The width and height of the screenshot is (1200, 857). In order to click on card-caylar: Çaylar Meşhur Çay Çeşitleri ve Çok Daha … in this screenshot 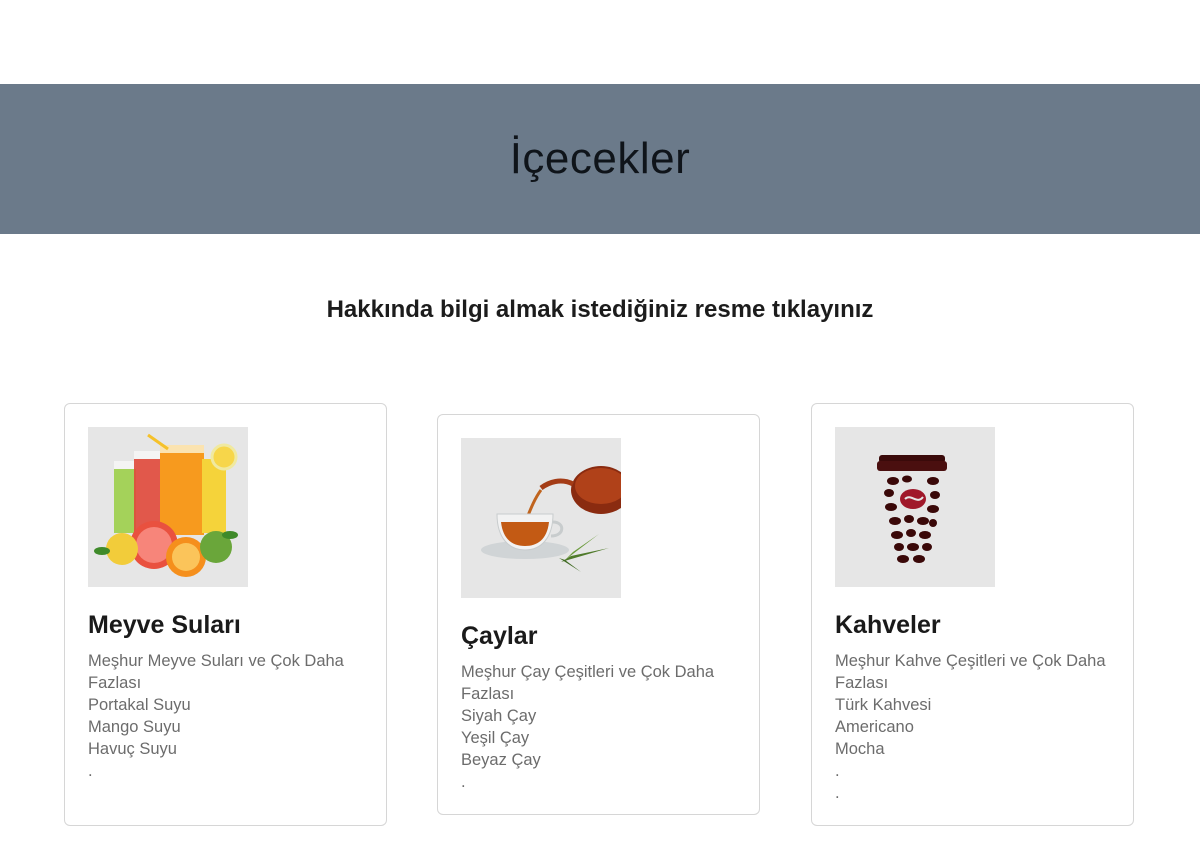, I will do `click(598, 614)`.